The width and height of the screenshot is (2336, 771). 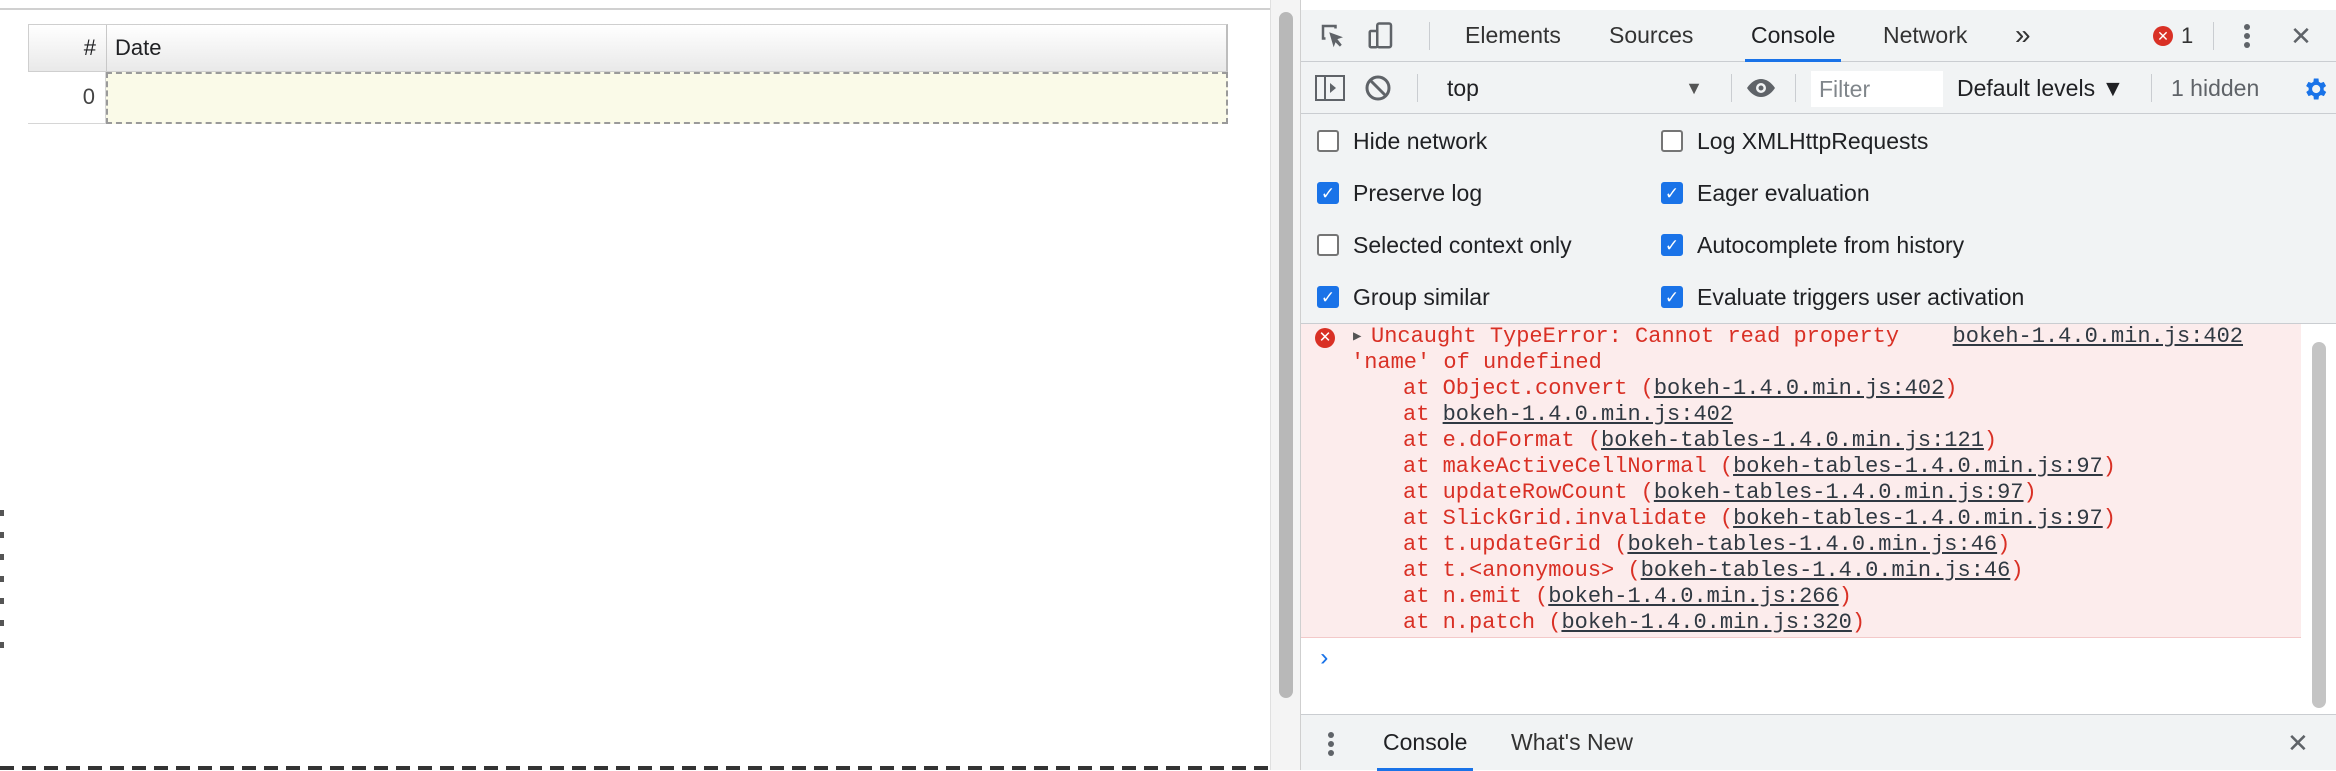 I want to click on error-text-line2: 'name' of undefined, so click(x=1476, y=362).